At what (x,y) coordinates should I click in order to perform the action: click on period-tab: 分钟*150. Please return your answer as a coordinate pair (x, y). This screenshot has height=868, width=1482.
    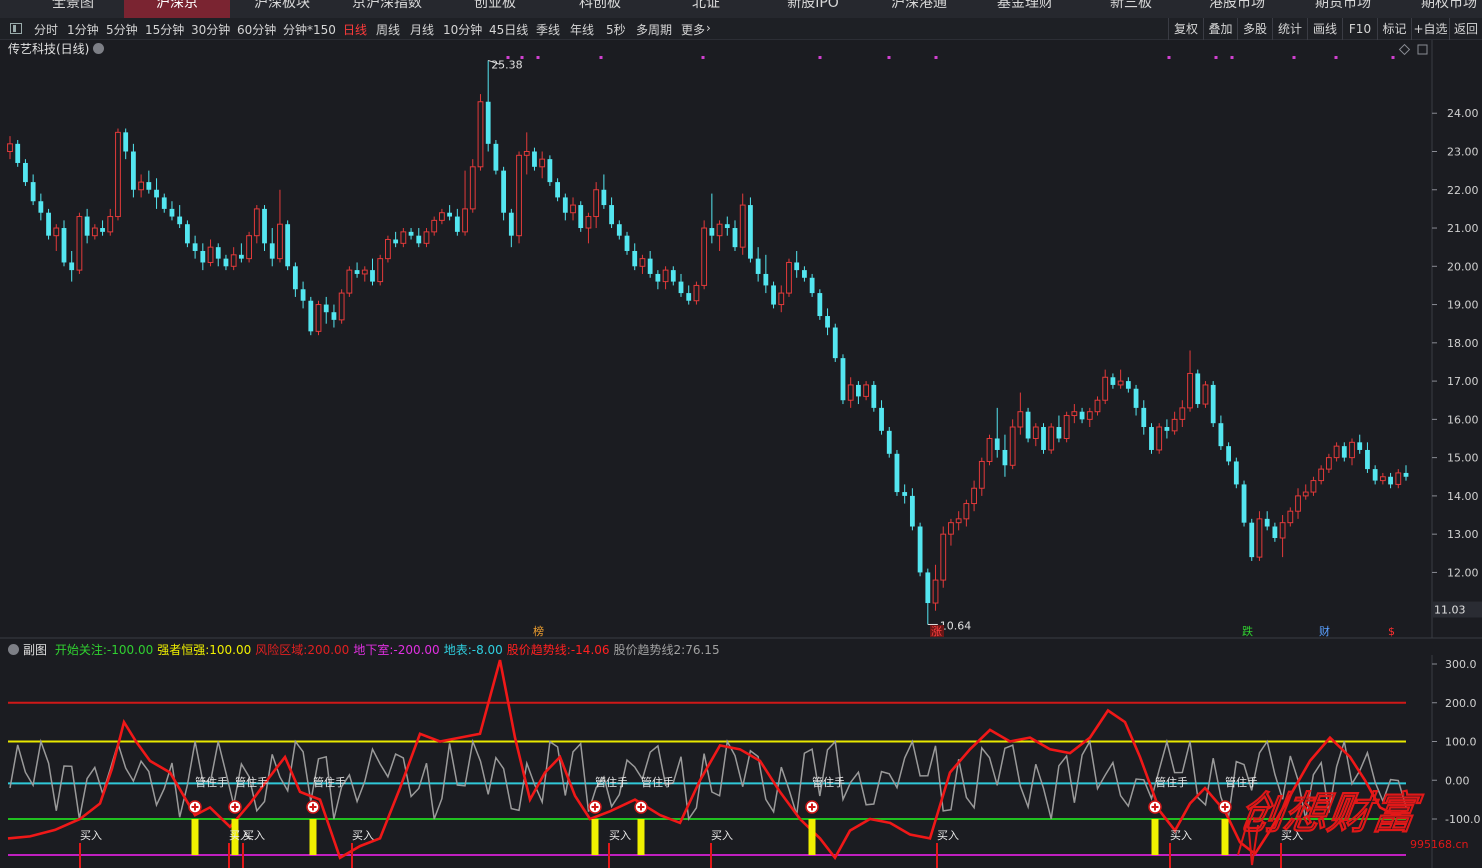
    Looking at the image, I should click on (309, 29).